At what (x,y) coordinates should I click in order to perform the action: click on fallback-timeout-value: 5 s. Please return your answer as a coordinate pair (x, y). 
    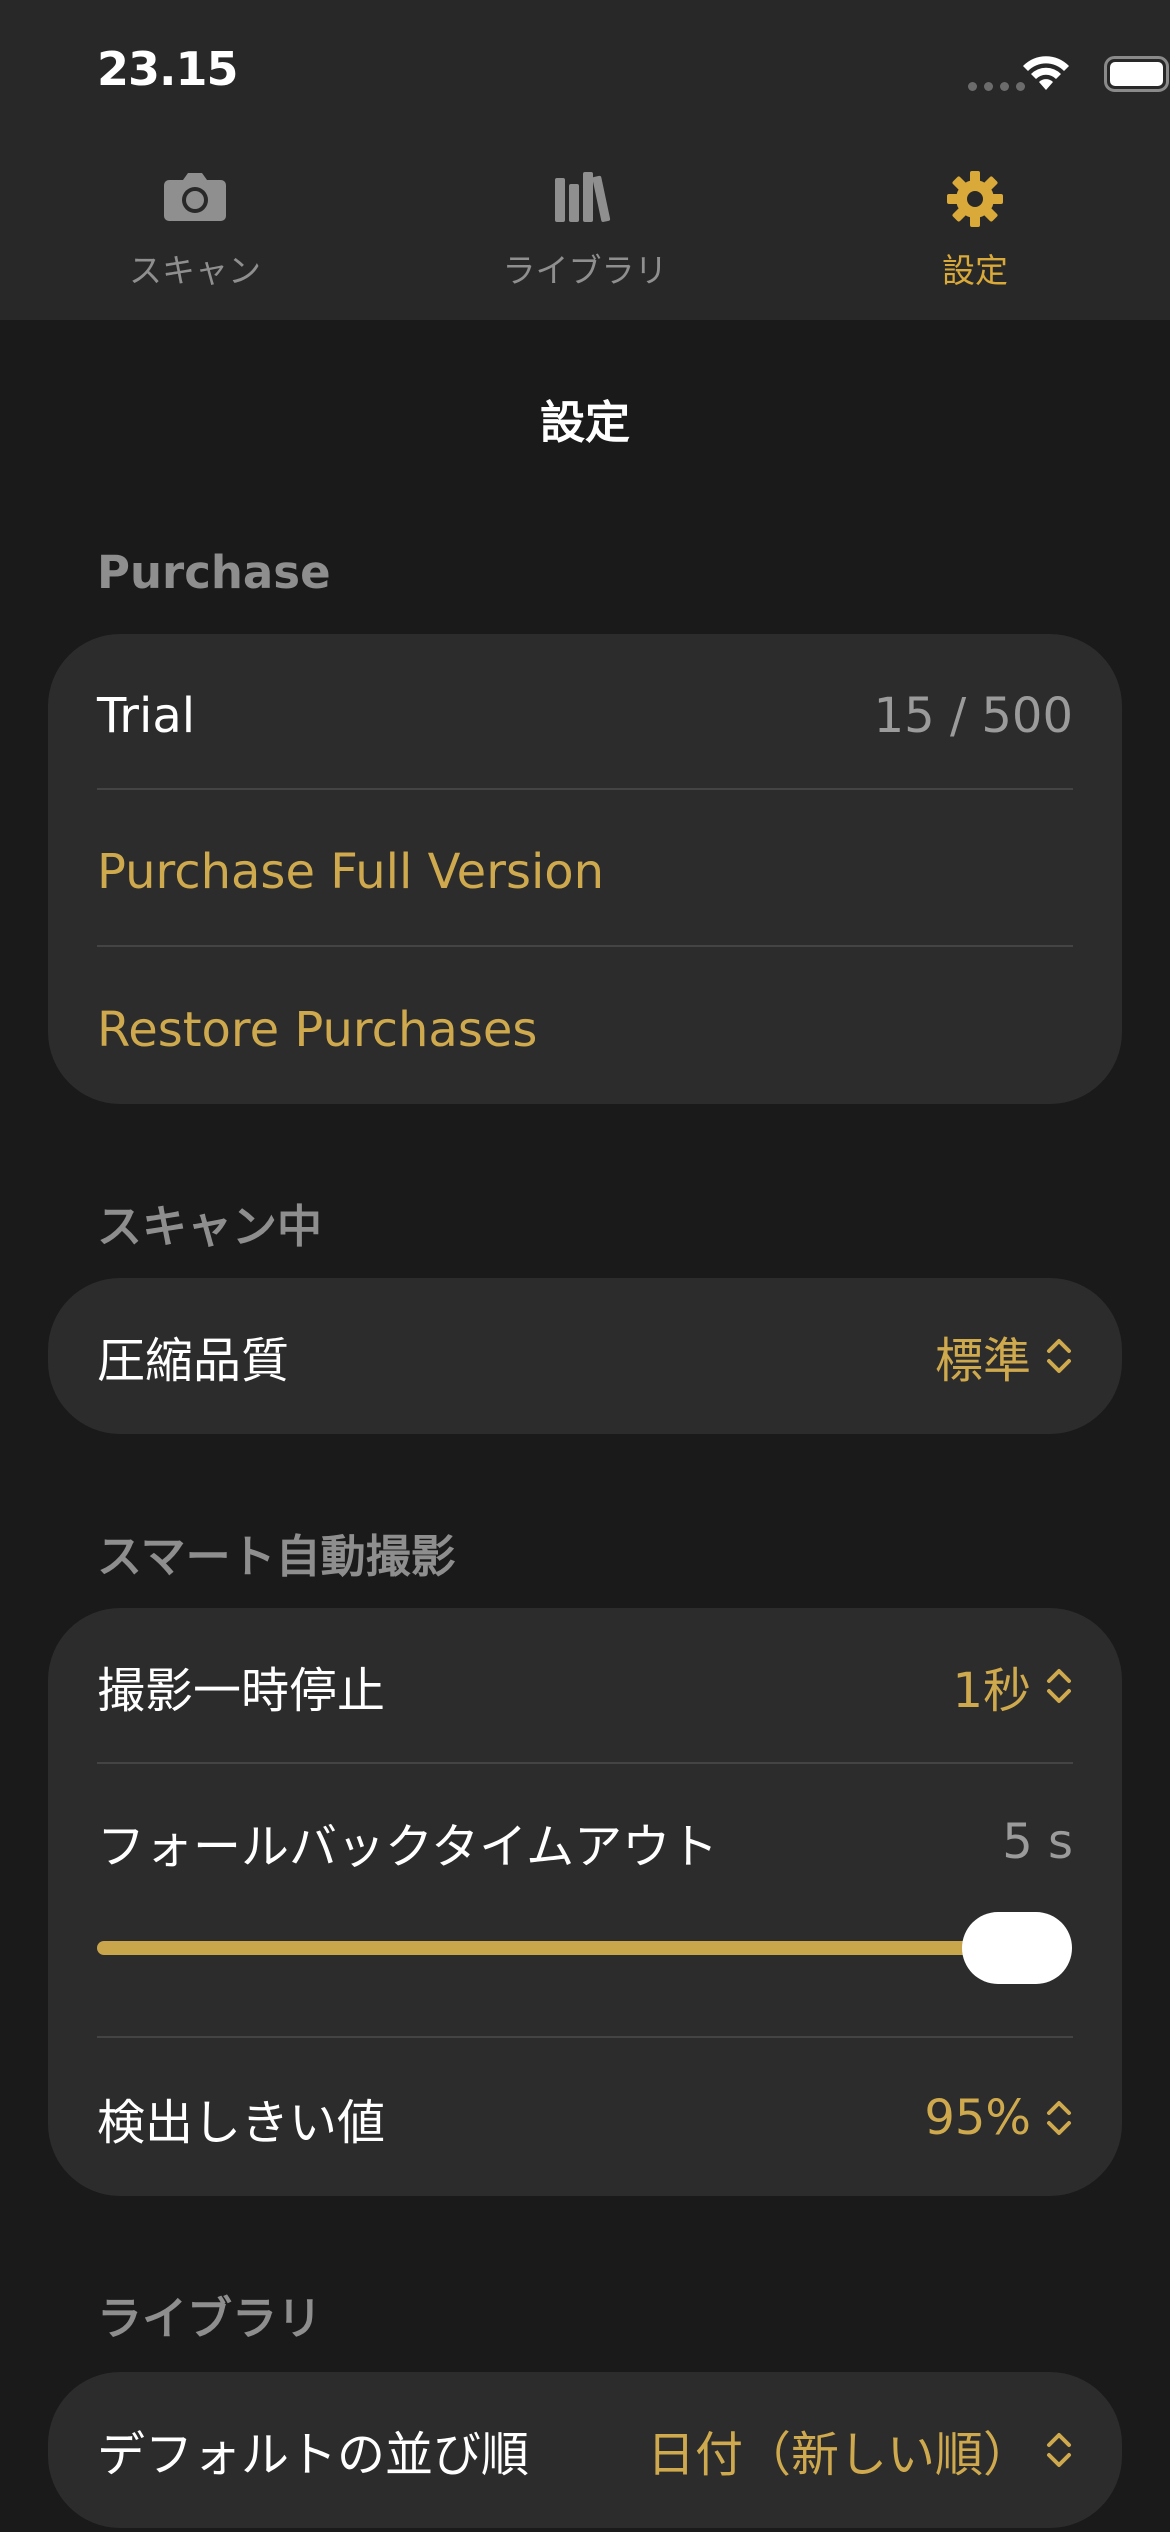
    Looking at the image, I should click on (1037, 1842).